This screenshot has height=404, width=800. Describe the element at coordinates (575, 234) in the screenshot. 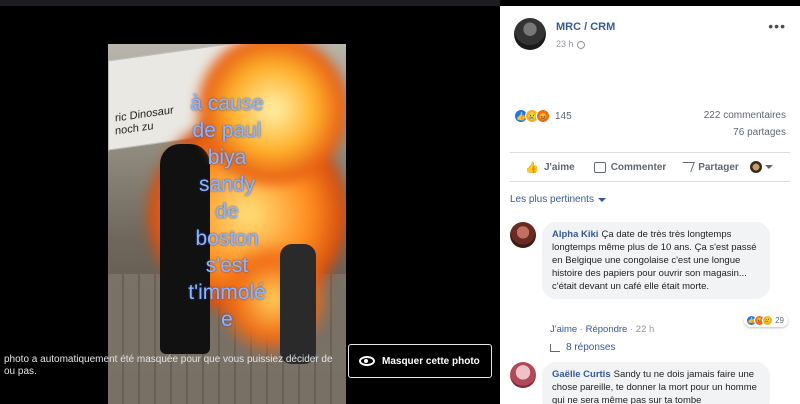

I see `comment-author: Alpha Kiki` at that location.